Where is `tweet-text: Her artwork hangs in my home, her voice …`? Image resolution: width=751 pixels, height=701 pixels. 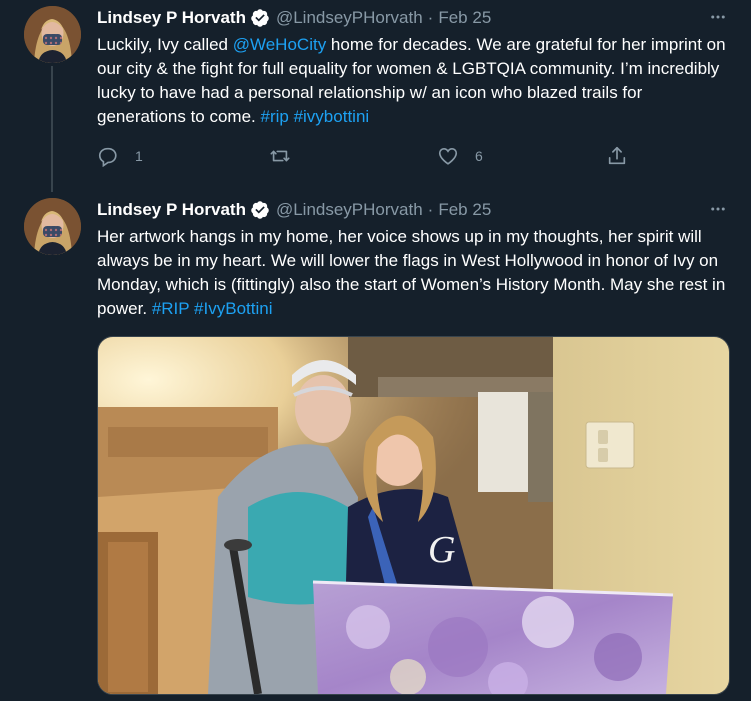 tweet-text: Her artwork hangs in my home, her voice … is located at coordinates (412, 273).